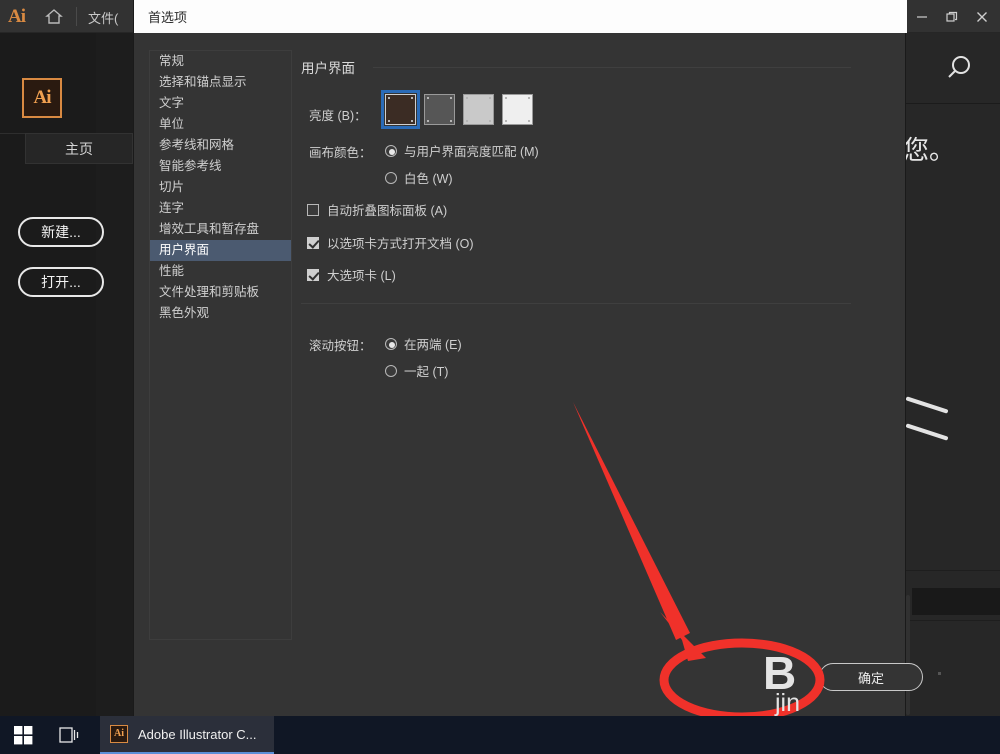 The height and width of the screenshot is (754, 1000). Describe the element at coordinates (220, 271) in the screenshot. I see `preferences-category-item: 性能` at that location.